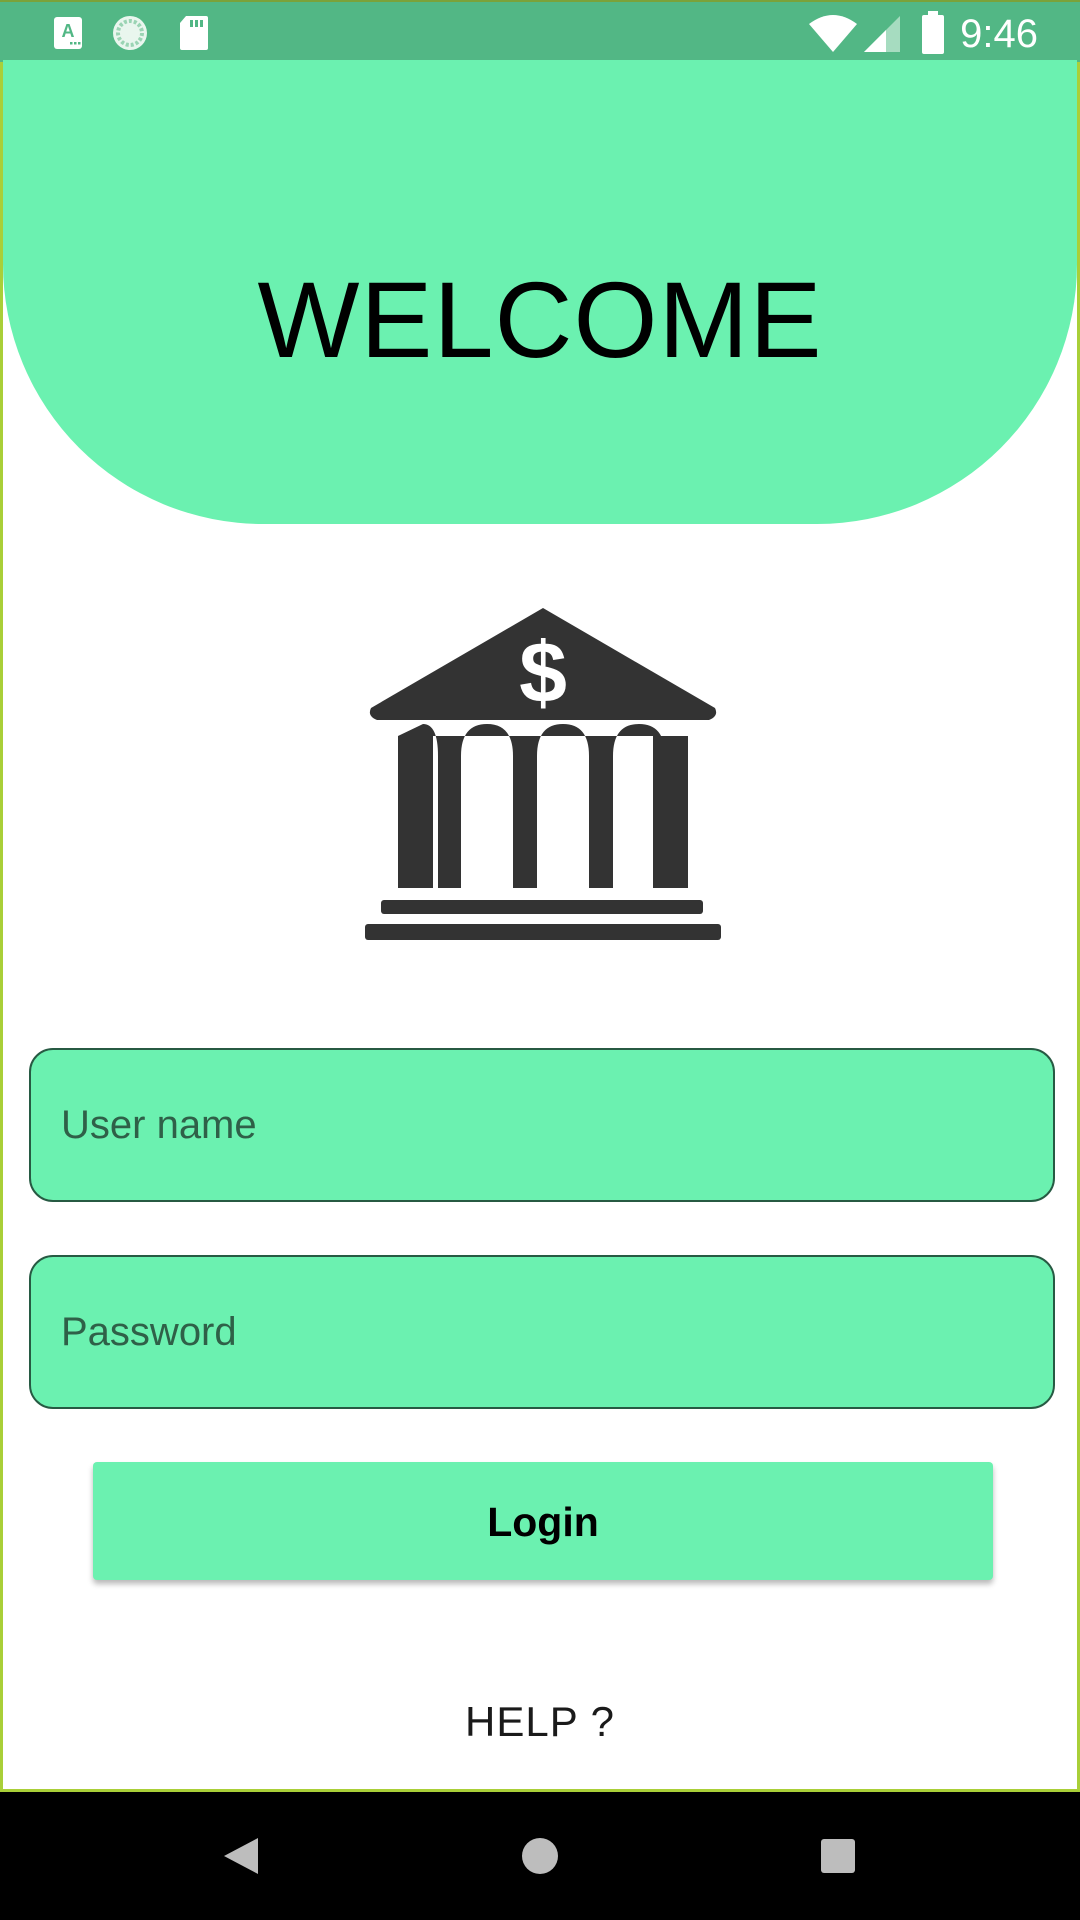 The height and width of the screenshot is (1920, 1080). I want to click on status-bar: A 9:46, so click(540, 31).